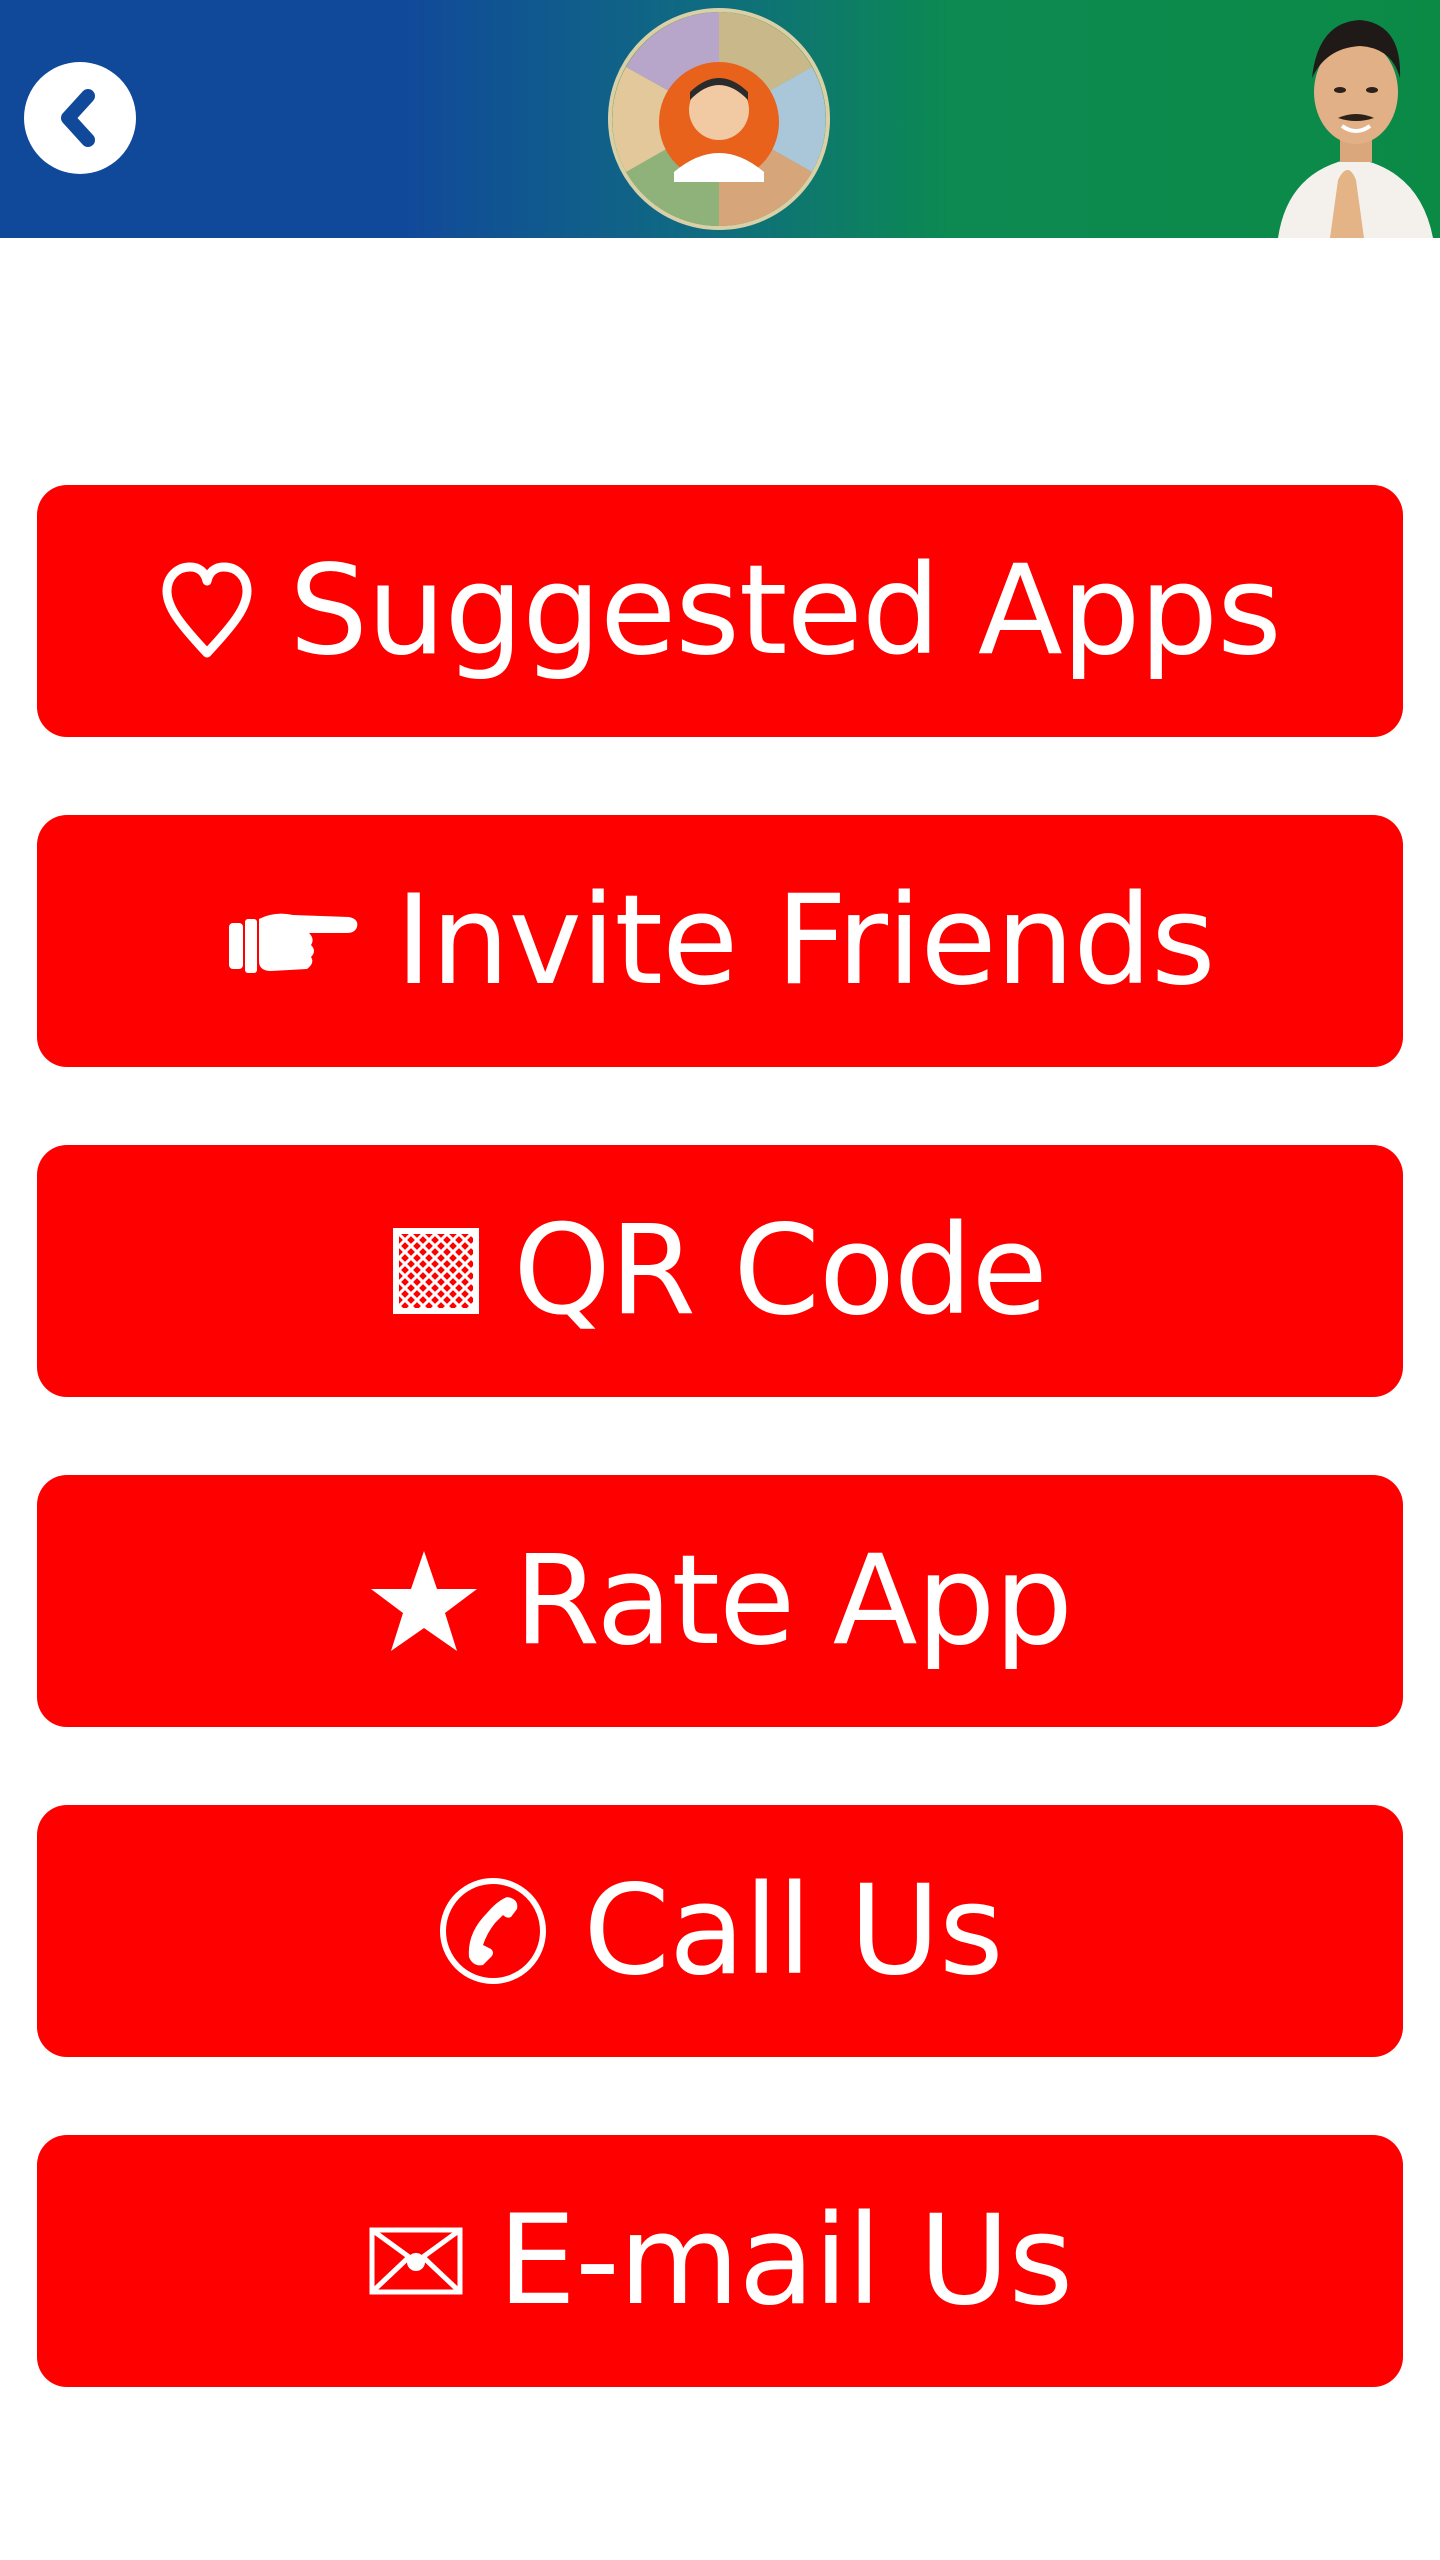  Describe the element at coordinates (1354, 119) in the screenshot. I see `leader-portrait-image` at that location.